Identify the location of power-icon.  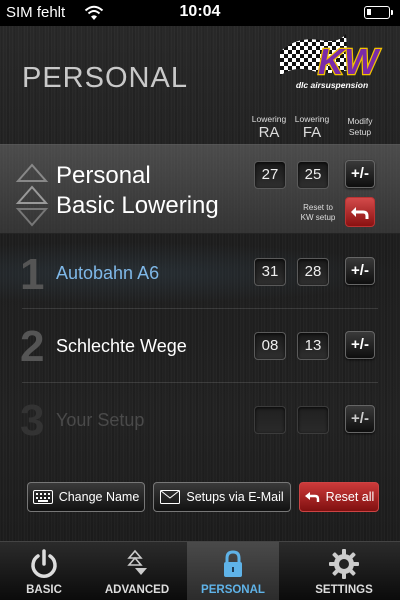
(44, 563).